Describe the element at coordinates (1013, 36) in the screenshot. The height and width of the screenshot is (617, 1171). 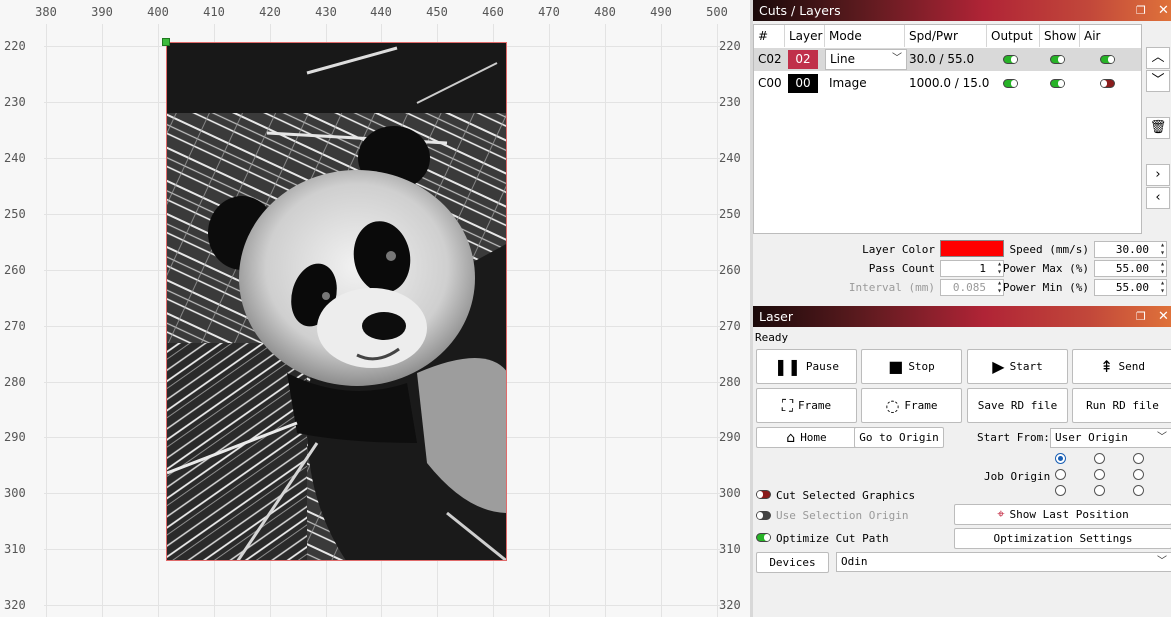
I see `col-header: Output` at that location.